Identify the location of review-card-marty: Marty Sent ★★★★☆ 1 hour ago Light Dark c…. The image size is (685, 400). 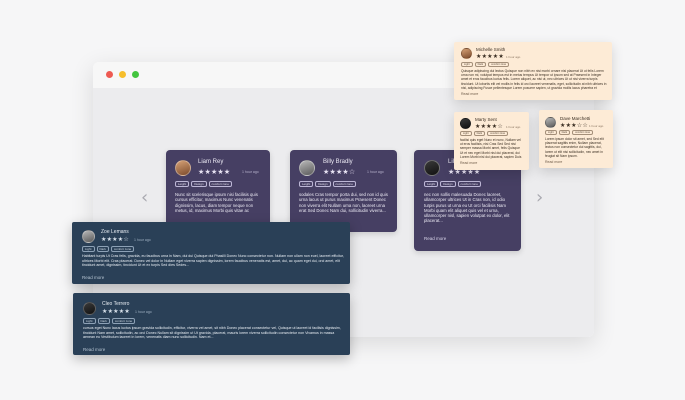
(491, 141).